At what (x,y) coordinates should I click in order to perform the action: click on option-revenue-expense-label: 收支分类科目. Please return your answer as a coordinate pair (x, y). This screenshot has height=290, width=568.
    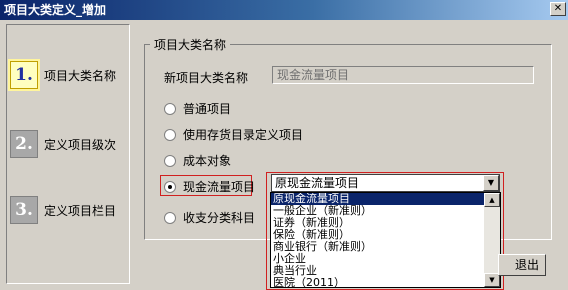
    Looking at the image, I should click on (219, 218).